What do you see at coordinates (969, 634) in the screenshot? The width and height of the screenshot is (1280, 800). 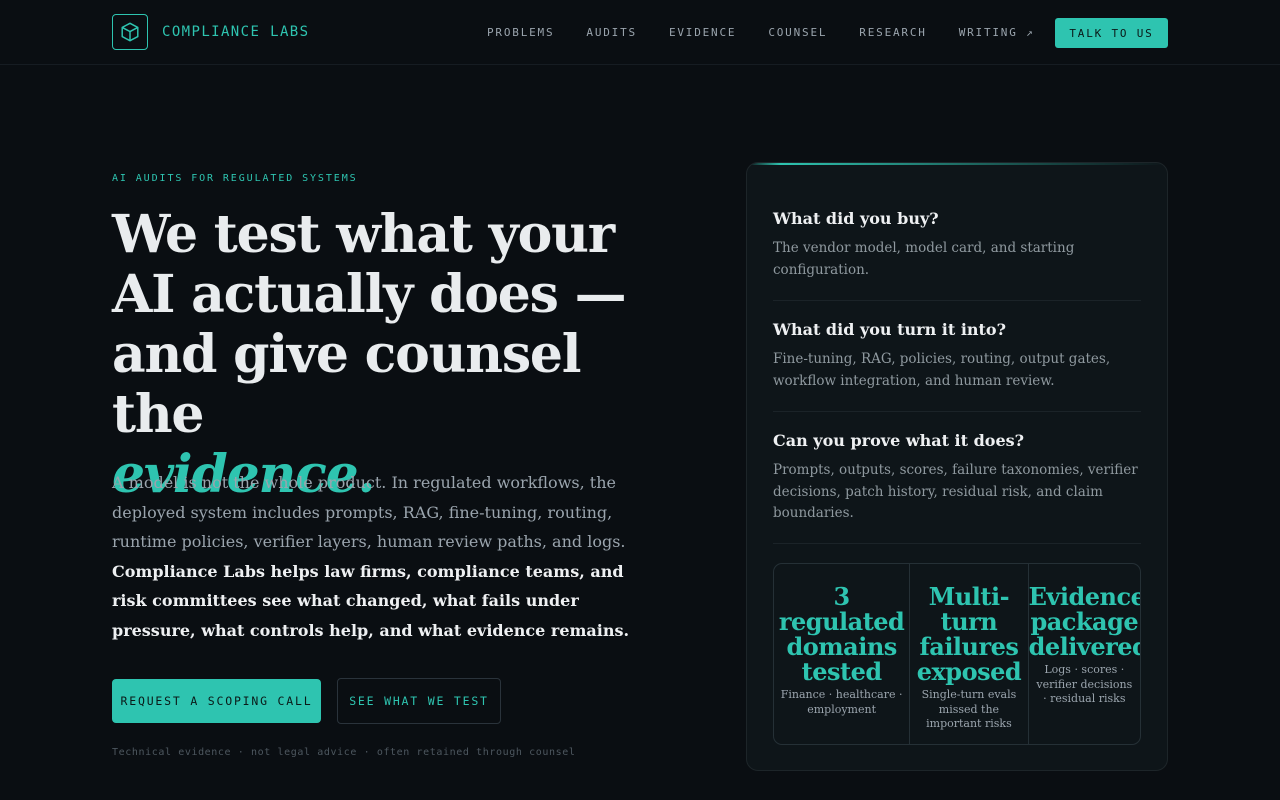 I see `stat-value: Multi- turn failures exposed` at bounding box center [969, 634].